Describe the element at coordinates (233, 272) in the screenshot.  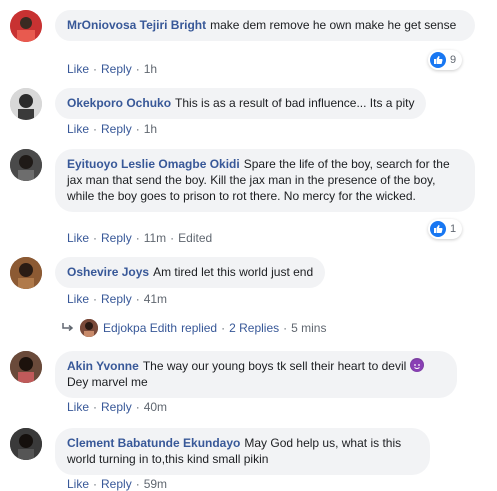
I see `comment-text: Am tired let this world just end` at that location.